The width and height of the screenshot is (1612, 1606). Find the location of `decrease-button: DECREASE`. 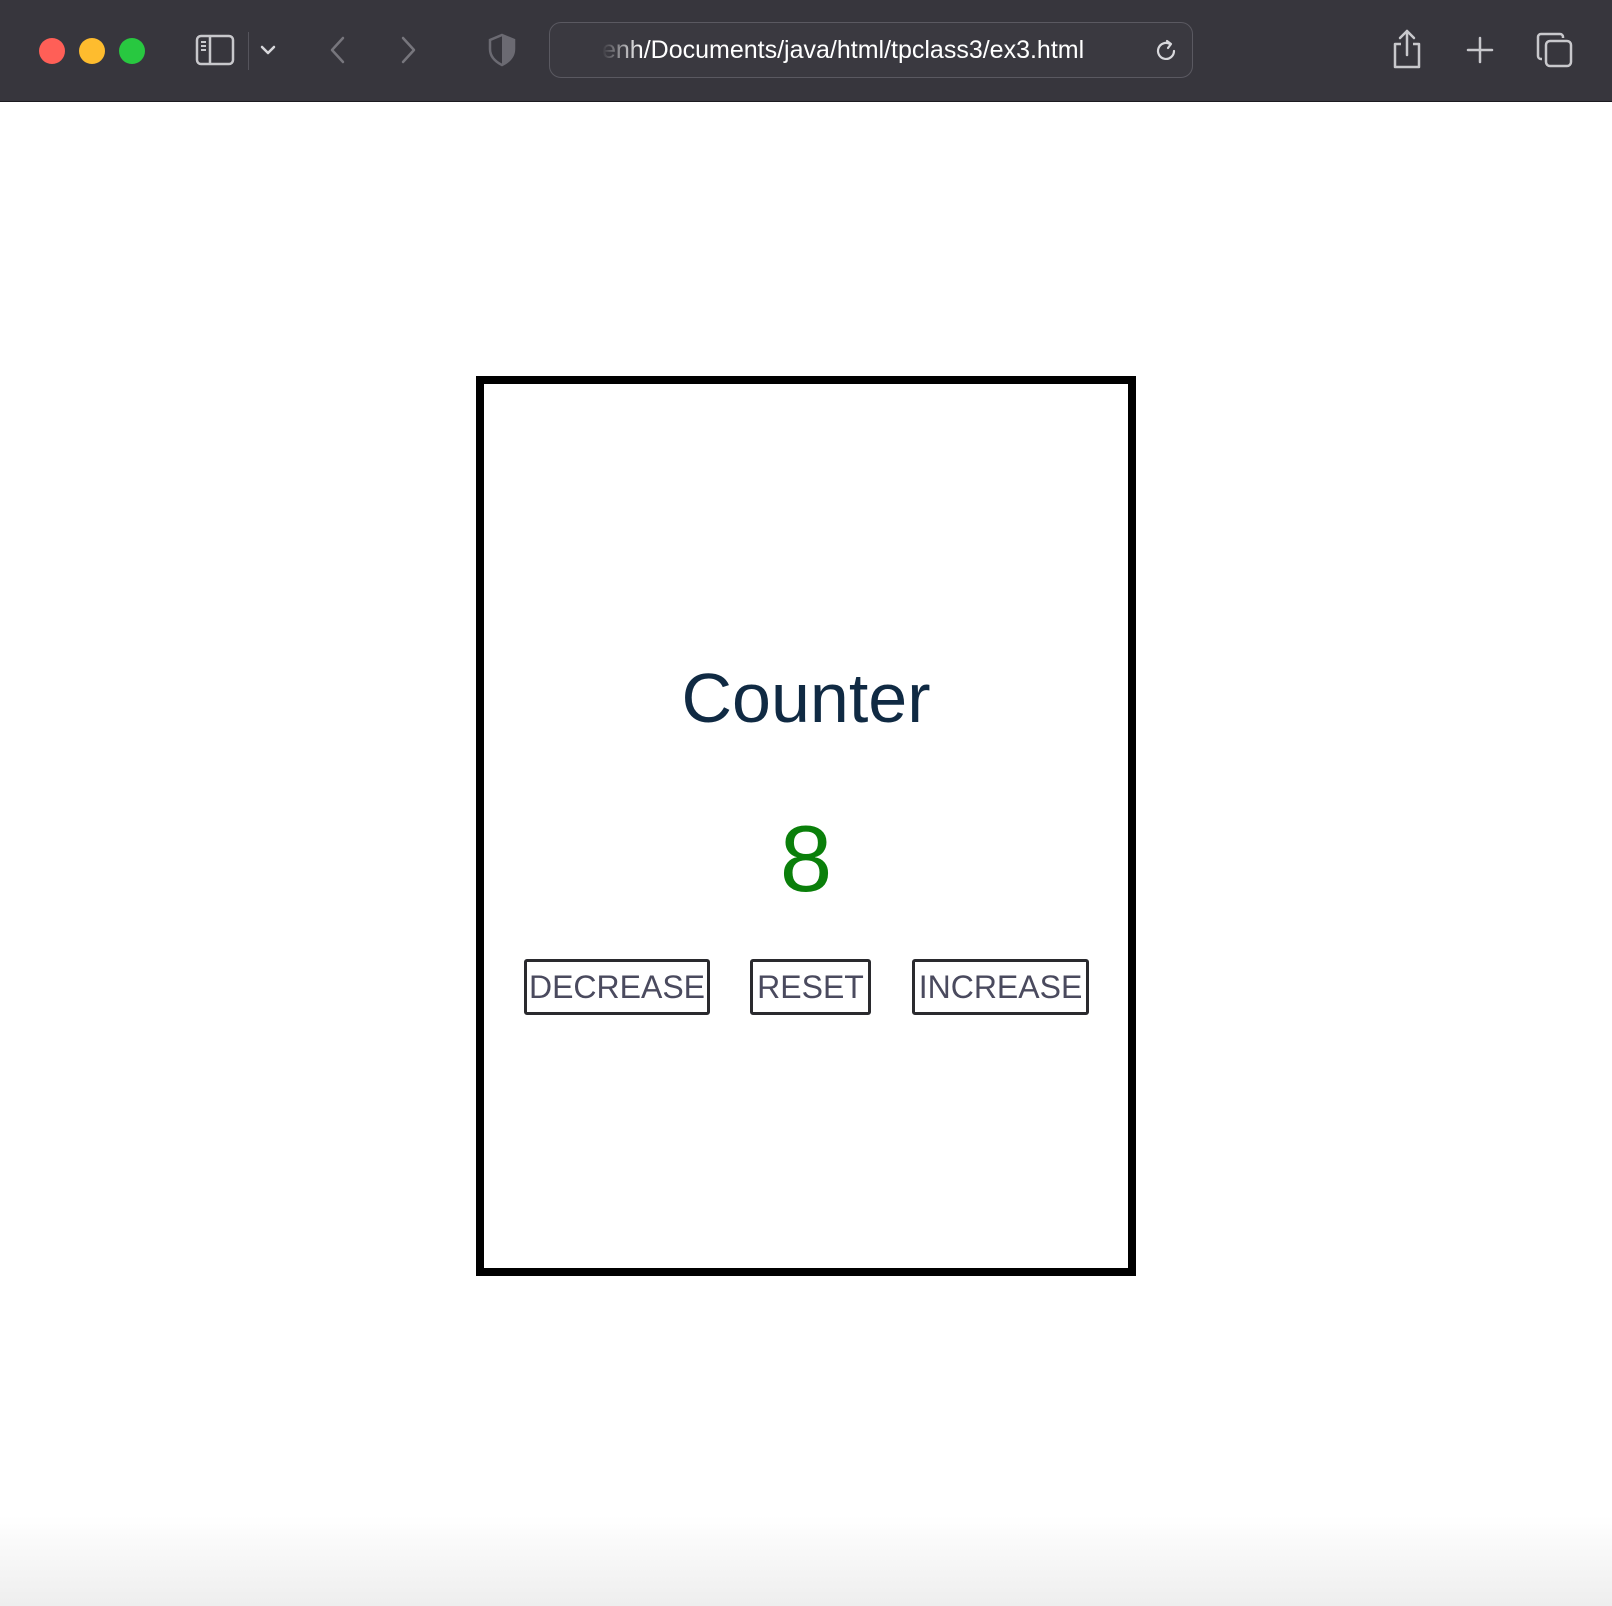

decrease-button: DECREASE is located at coordinates (617, 987).